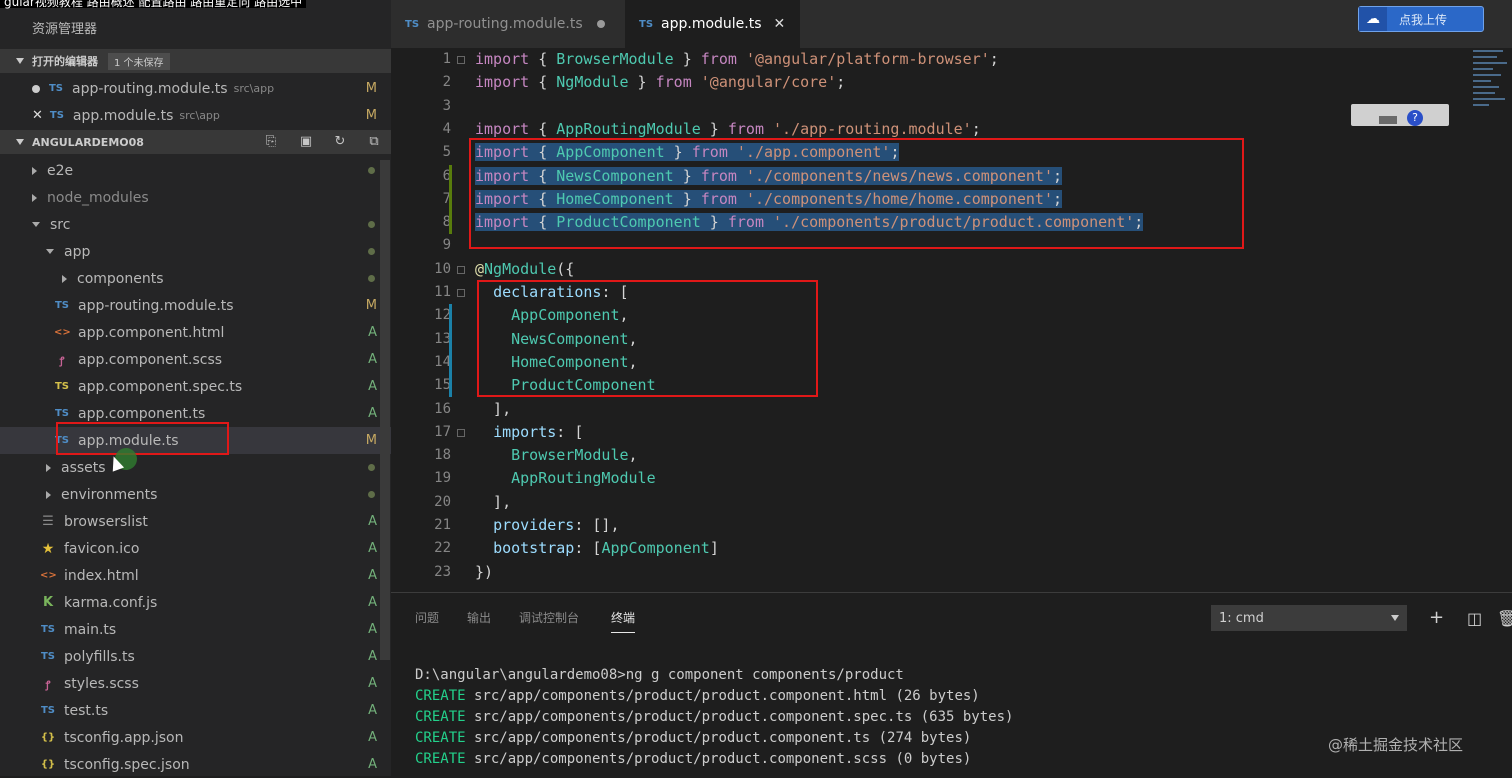  I want to click on tree-item-e2e: e2e, so click(195, 170).